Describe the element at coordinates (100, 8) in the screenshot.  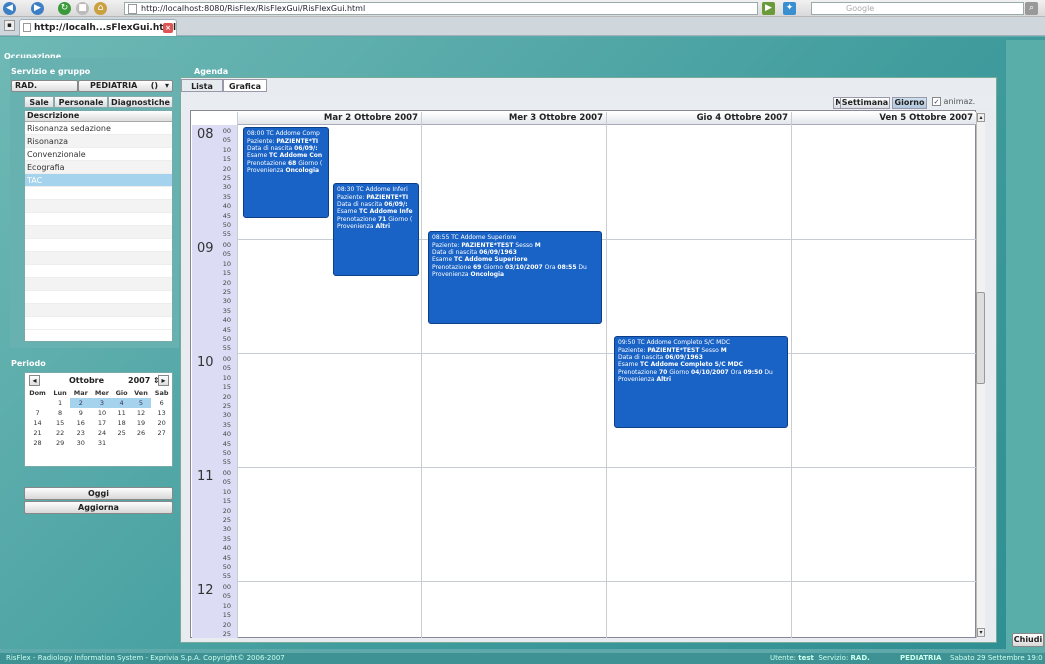
I see `home-icon: ⌂` at that location.